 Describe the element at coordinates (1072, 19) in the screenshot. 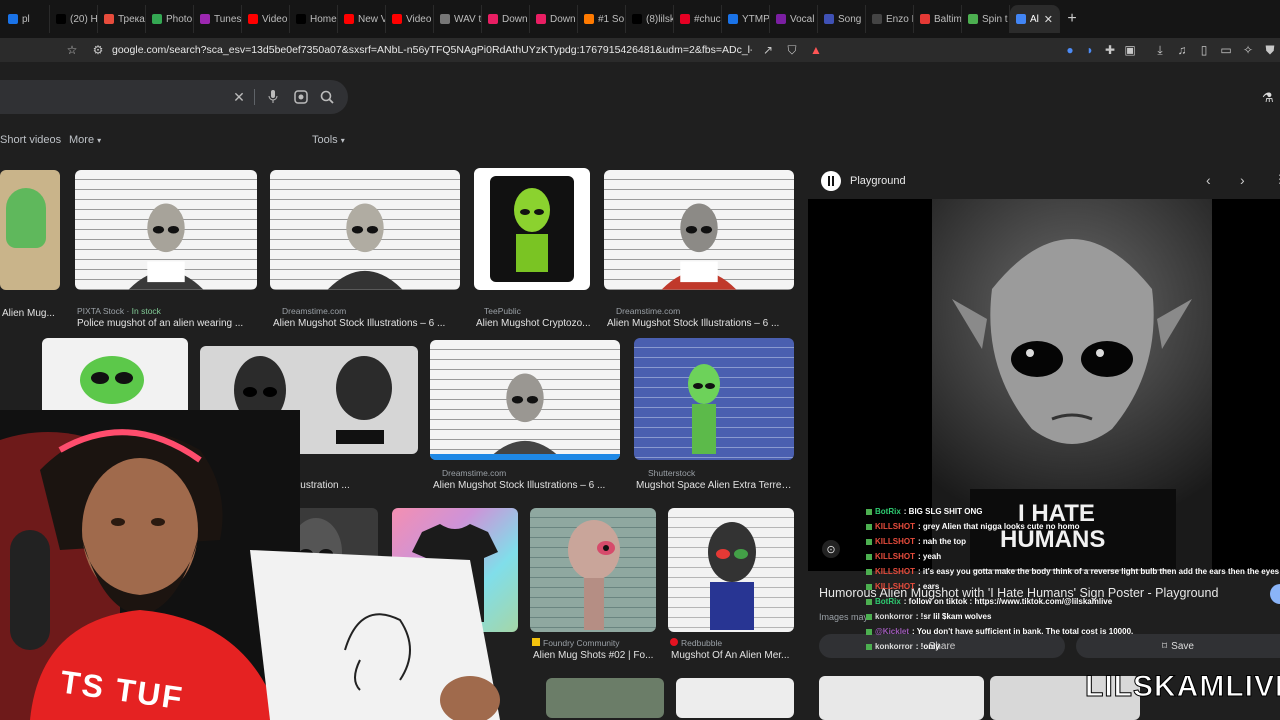

I see `new-tab-button: +` at that location.